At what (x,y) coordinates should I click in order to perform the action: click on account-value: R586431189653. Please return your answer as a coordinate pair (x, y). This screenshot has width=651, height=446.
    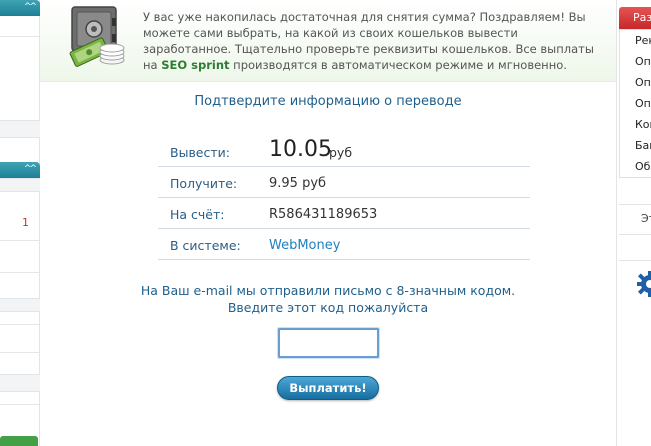
    Looking at the image, I should click on (323, 214).